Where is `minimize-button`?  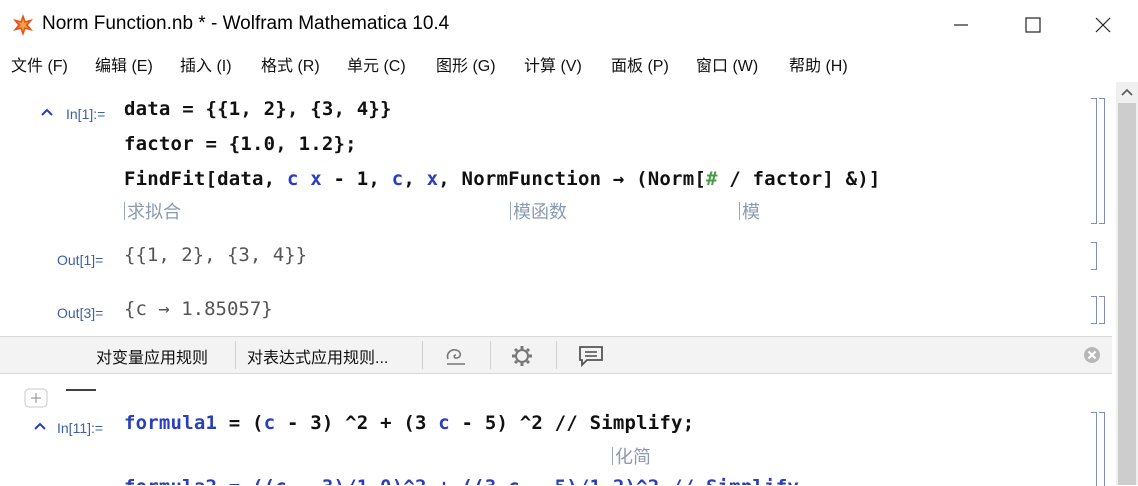
minimize-button is located at coordinates (961, 25).